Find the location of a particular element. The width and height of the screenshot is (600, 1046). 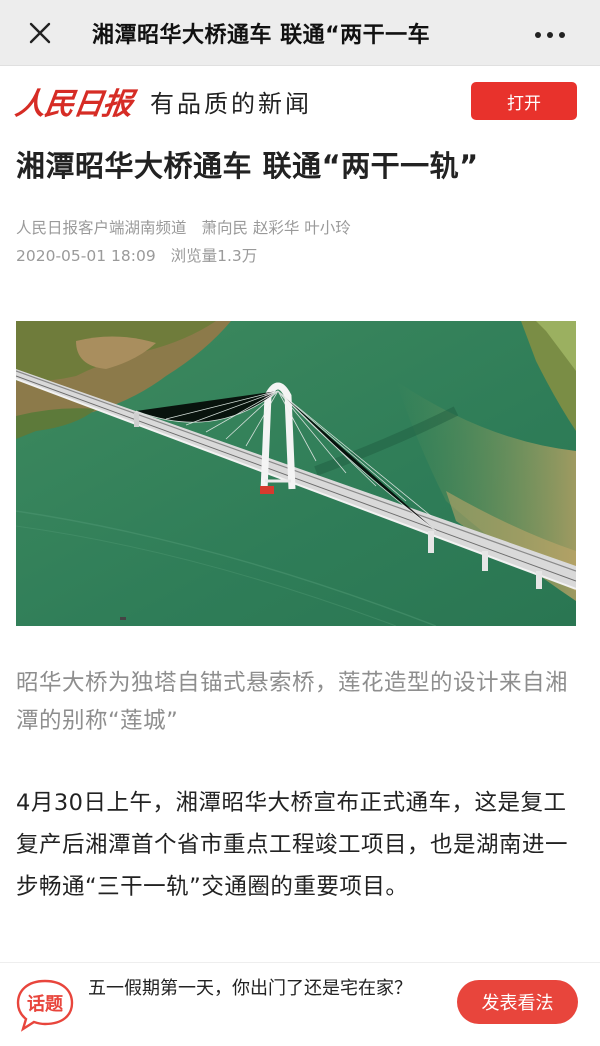

brand-bar: 人民日报 有品质的新闻 打开 is located at coordinates (300, 101).